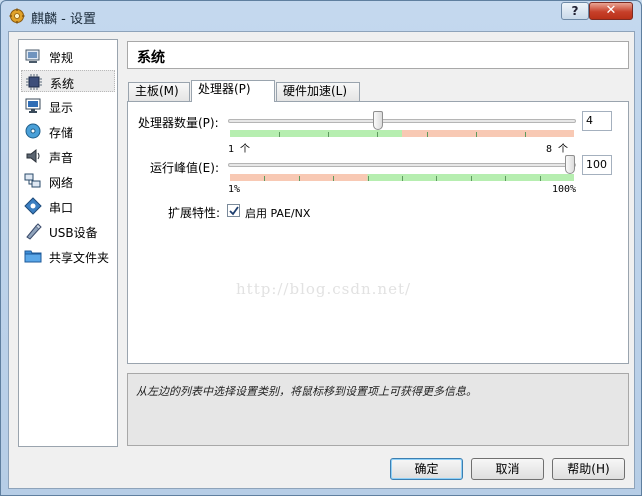 The height and width of the screenshot is (496, 642). What do you see at coordinates (33, 105) in the screenshot?
I see `display-monitor-icon` at bounding box center [33, 105].